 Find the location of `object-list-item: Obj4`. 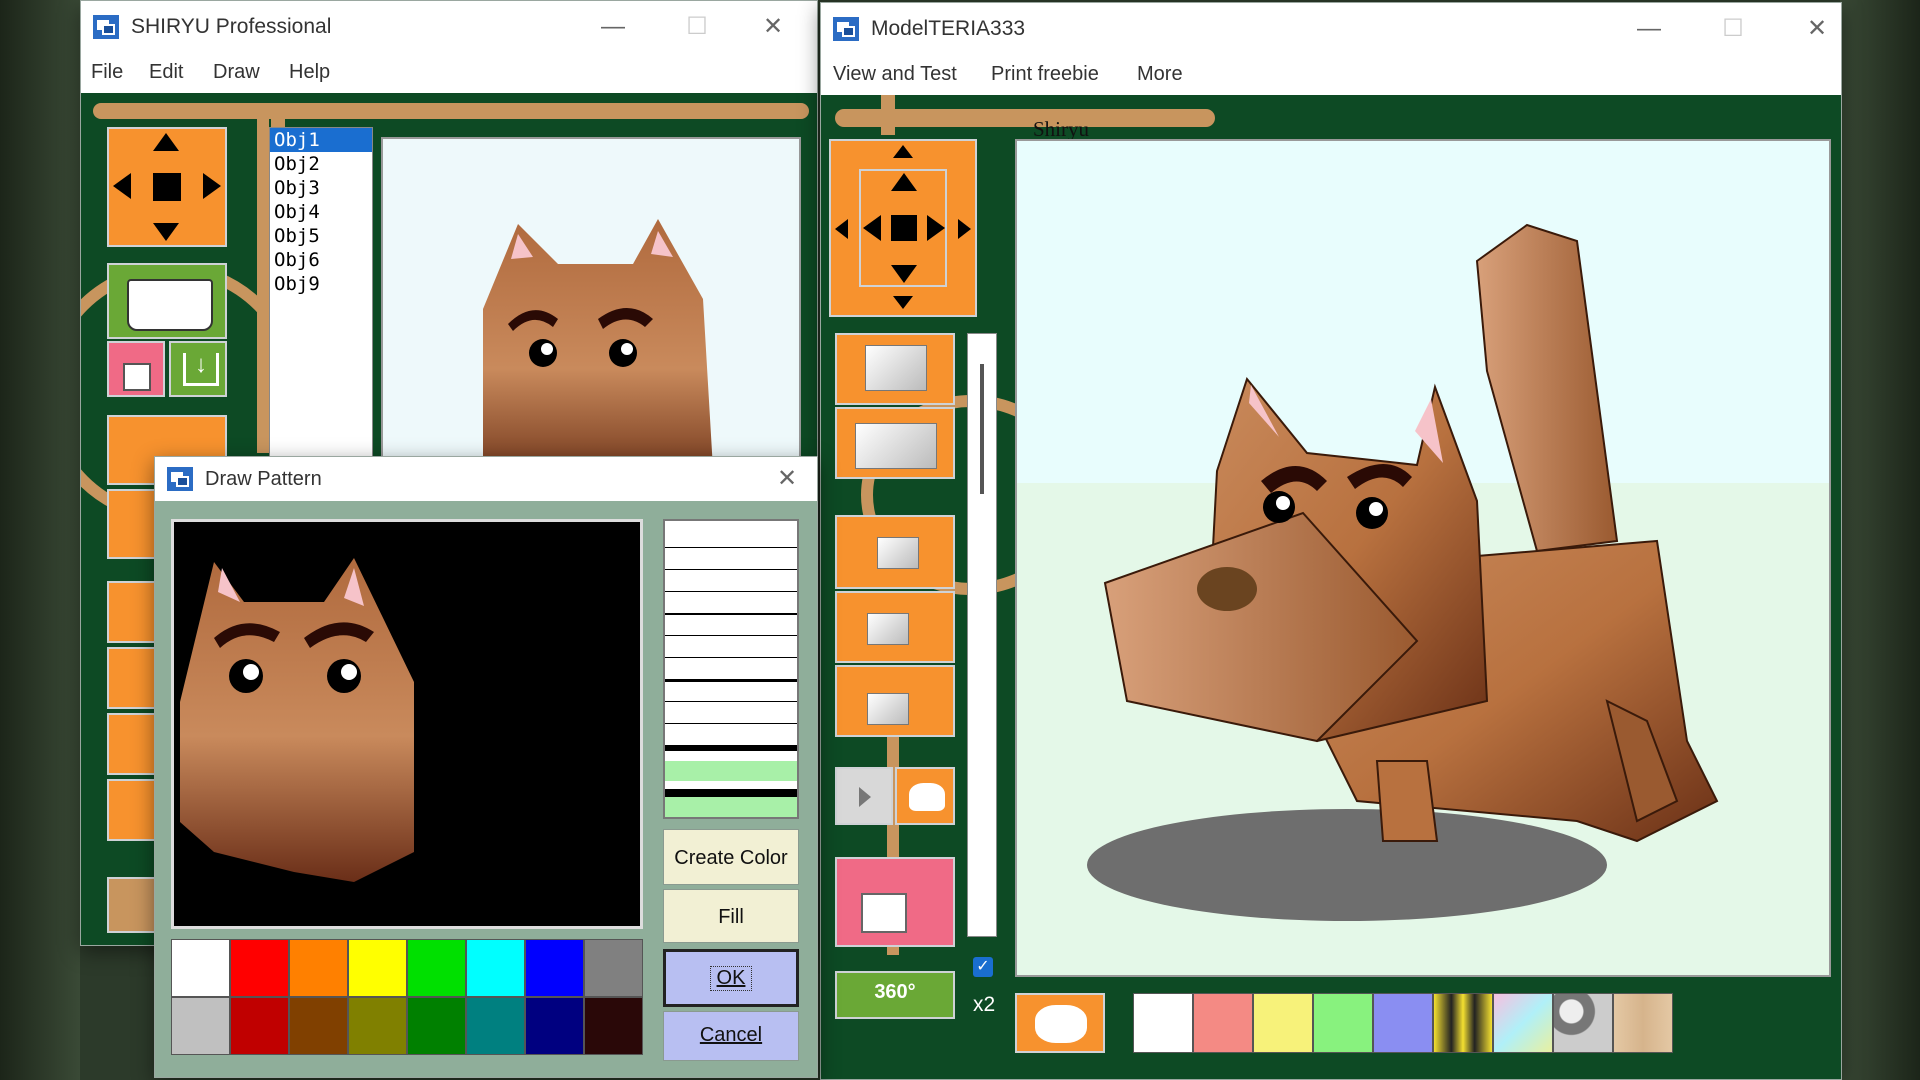

object-list-item: Obj4 is located at coordinates (321, 212).